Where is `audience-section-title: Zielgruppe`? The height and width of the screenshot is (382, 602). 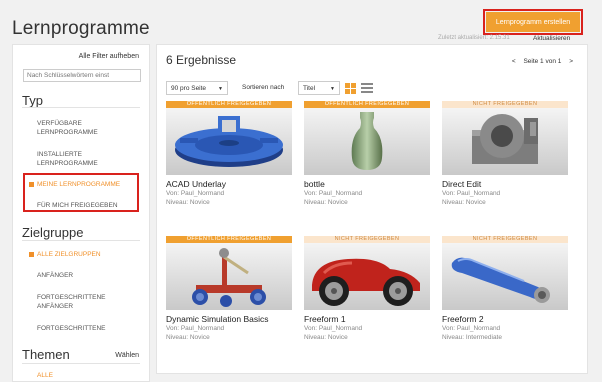 audience-section-title: Zielgruppe is located at coordinates (53, 232).